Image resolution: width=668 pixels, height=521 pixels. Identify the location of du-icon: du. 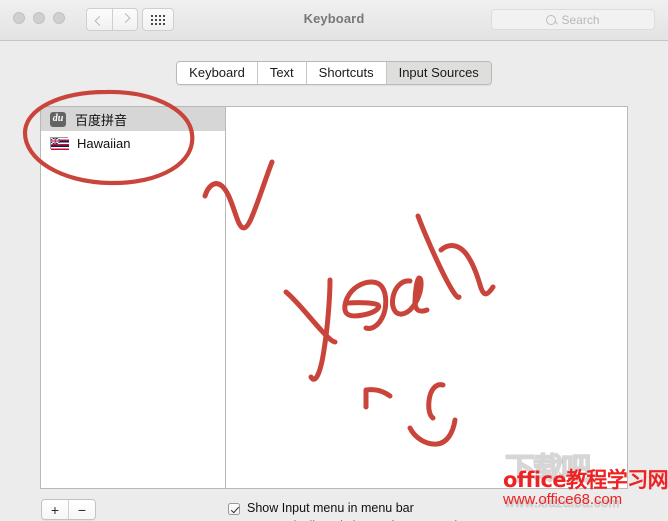
(58, 119).